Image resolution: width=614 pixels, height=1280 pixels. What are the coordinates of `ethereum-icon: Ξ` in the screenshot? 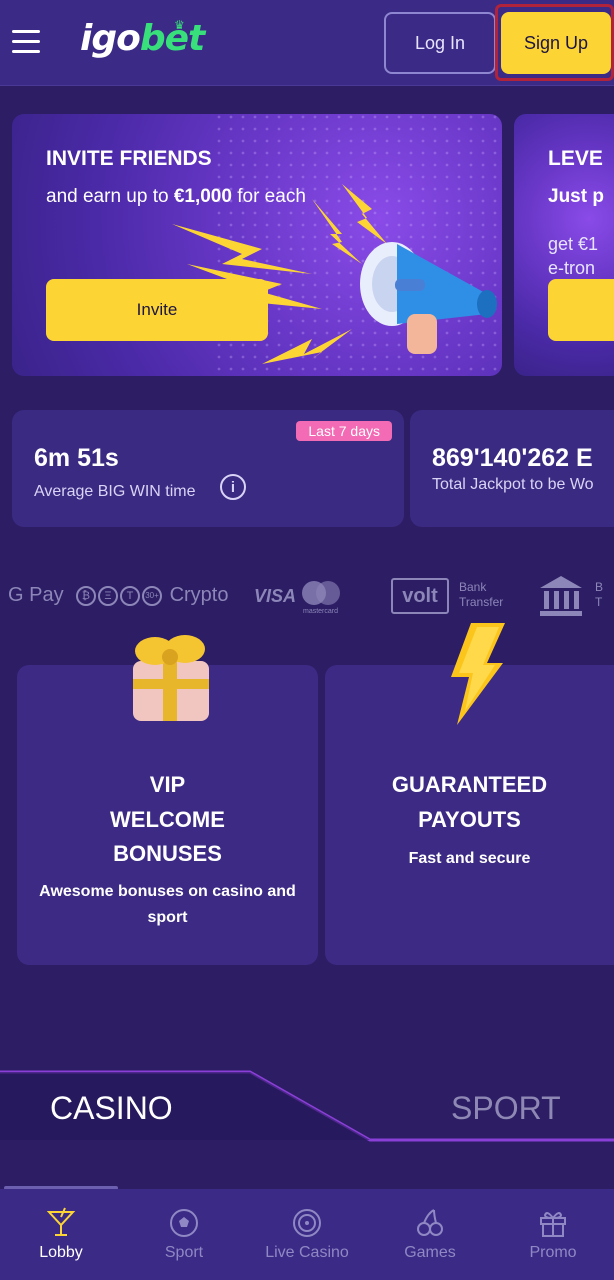 It's located at (108, 595).